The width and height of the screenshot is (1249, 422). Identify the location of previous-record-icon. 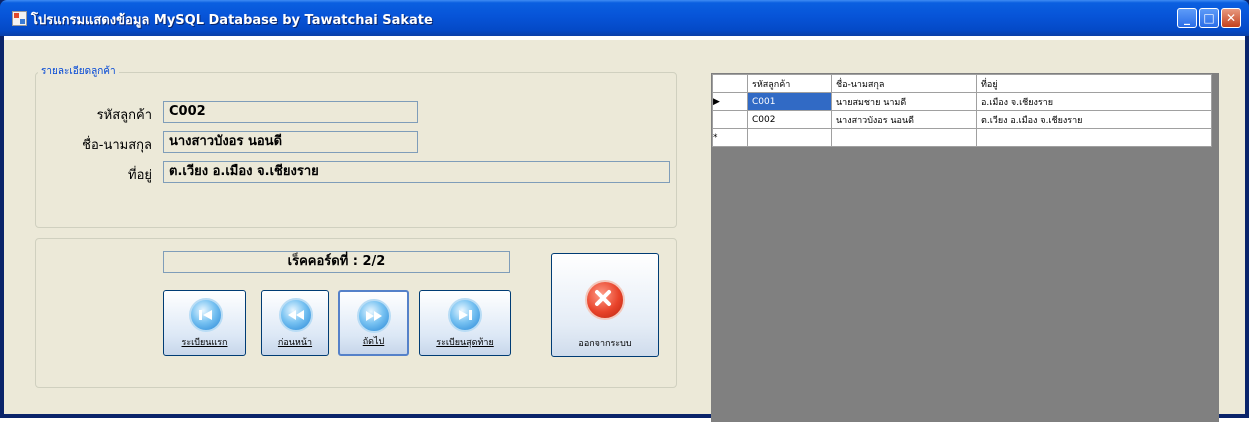
(296, 315).